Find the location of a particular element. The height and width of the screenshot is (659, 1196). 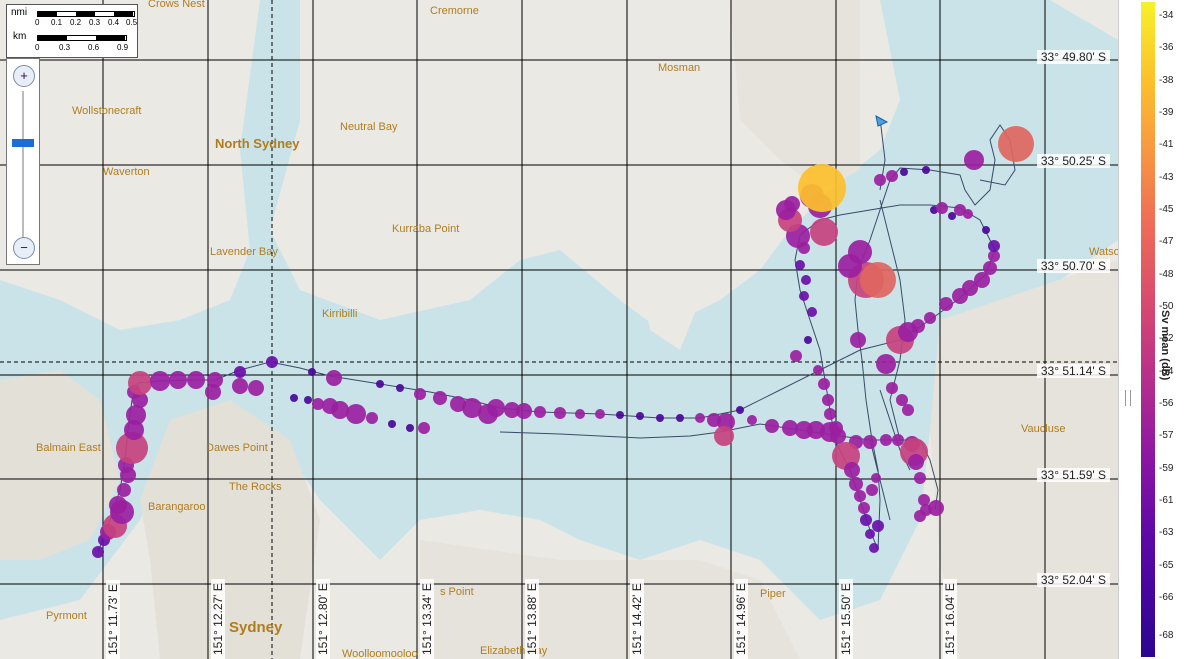

longitude-label: 151° 13.88' E is located at coordinates (532, 619).